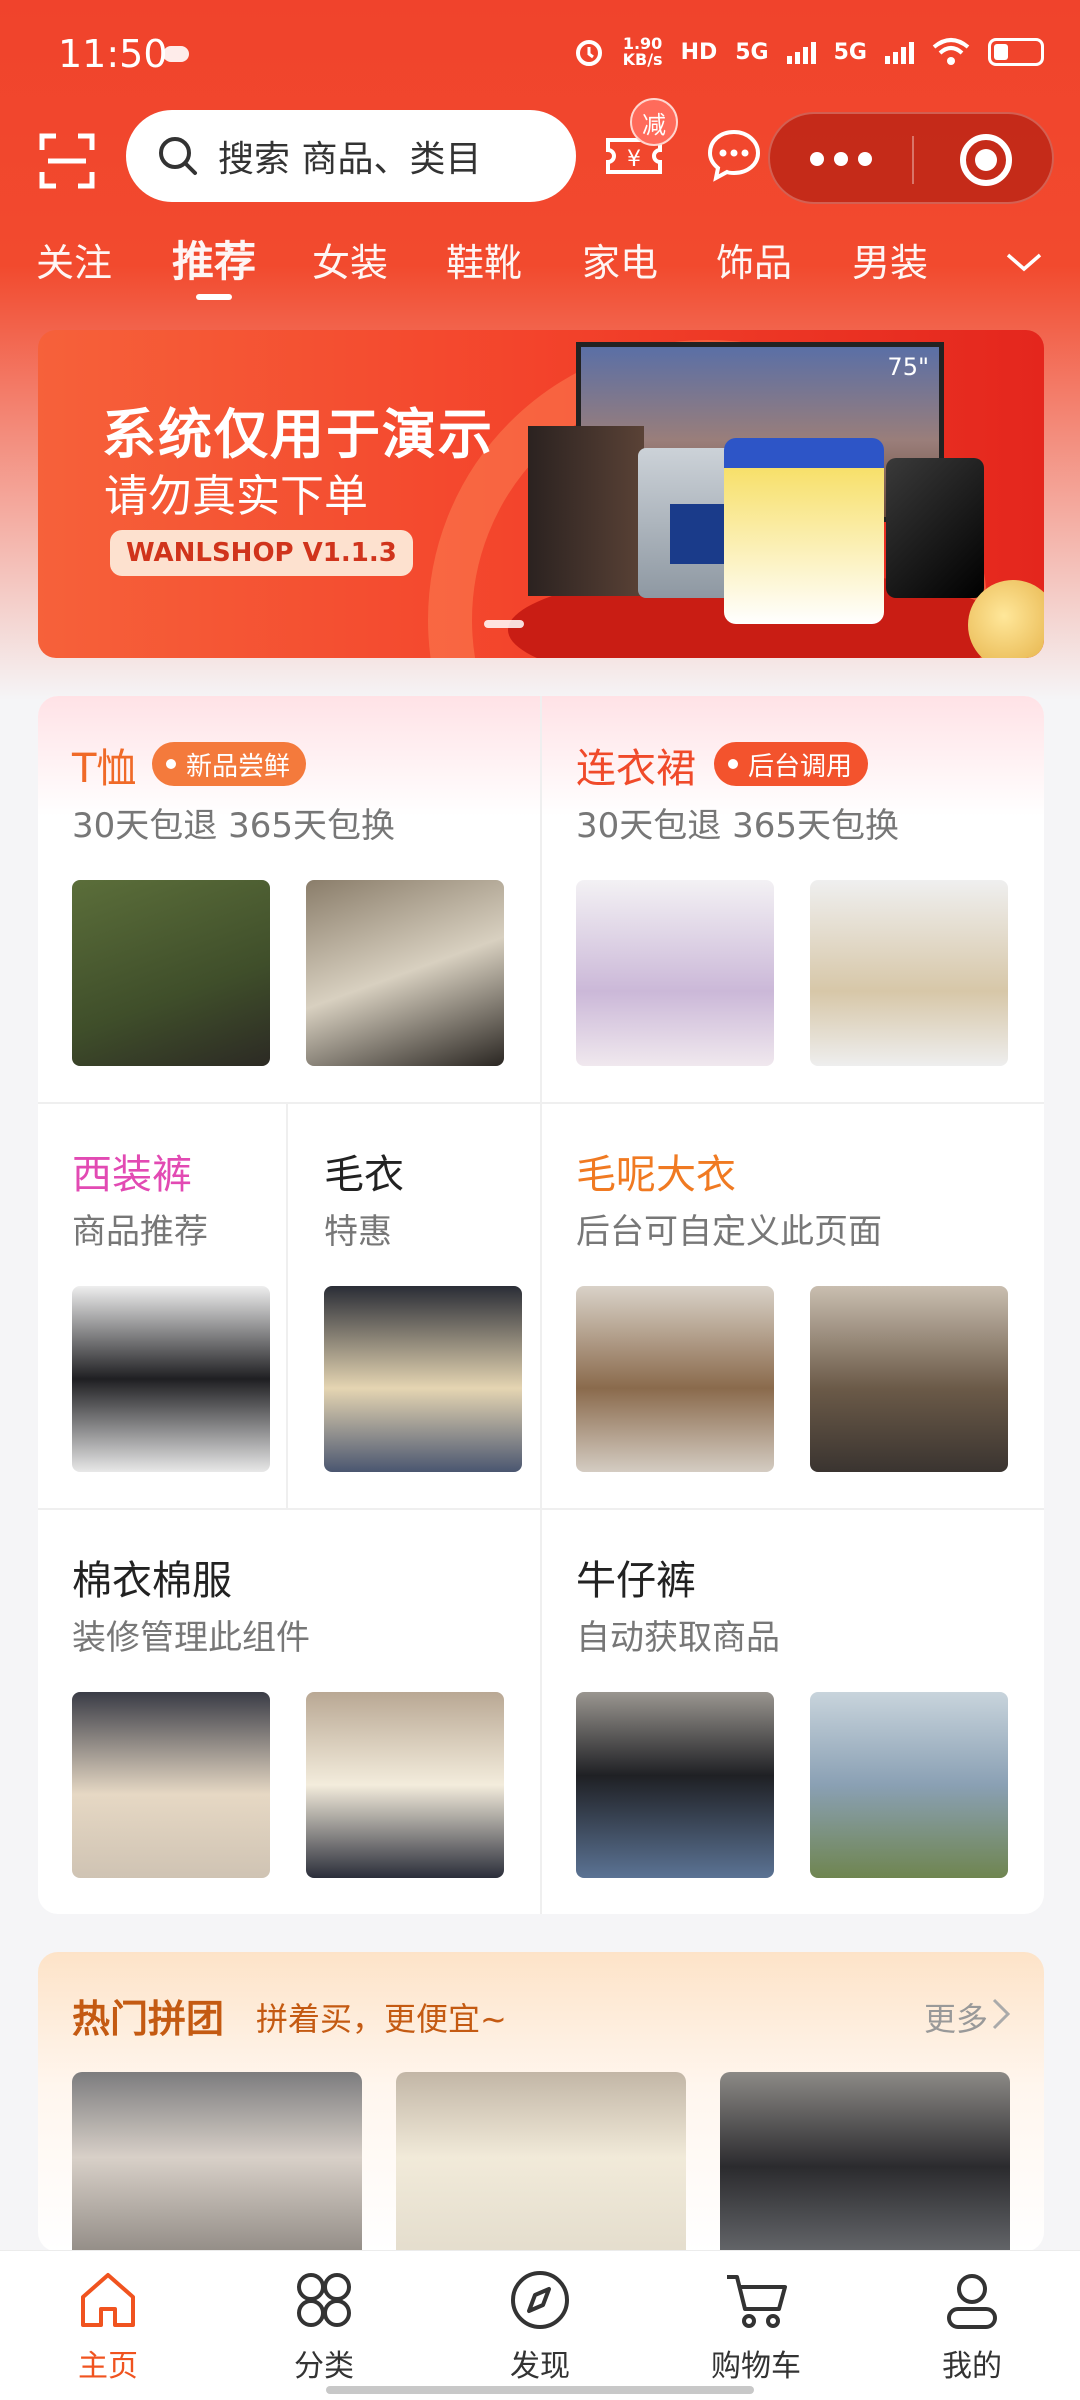  Describe the element at coordinates (229, 764) in the screenshot. I see `category-tag: 新品尝鲜` at that location.